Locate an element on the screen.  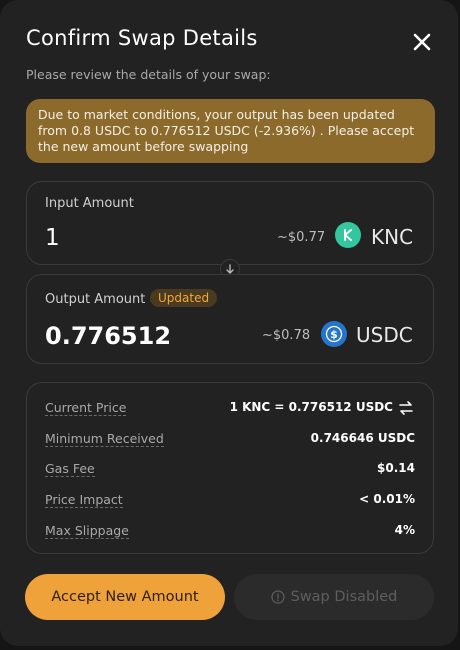
close-button is located at coordinates (422, 42).